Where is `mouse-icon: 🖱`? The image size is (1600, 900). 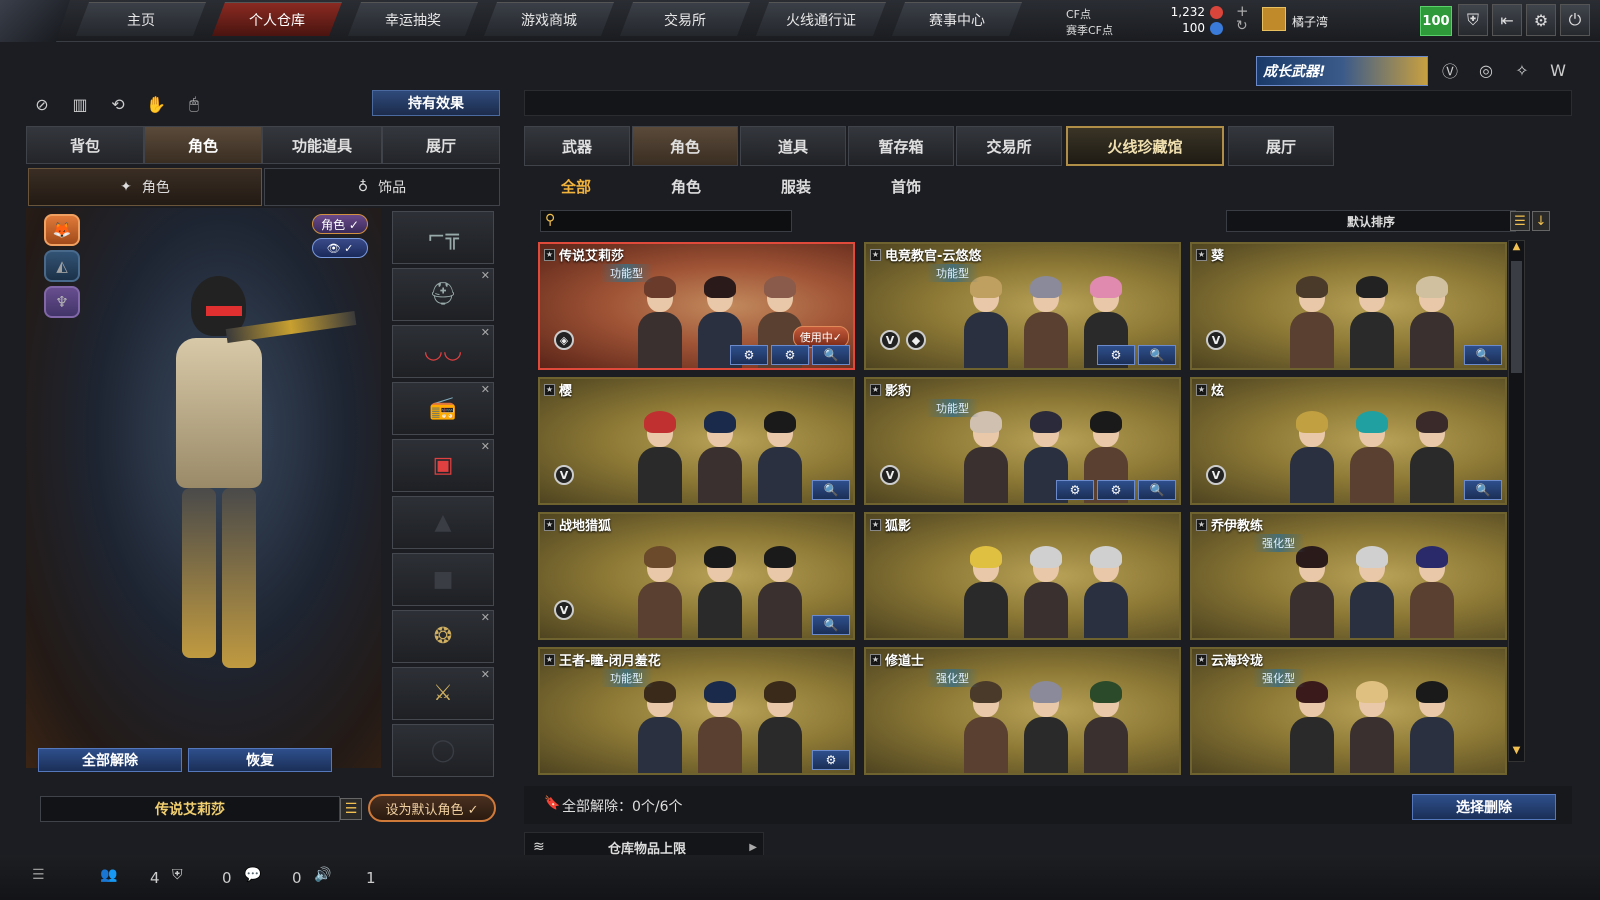
mouse-icon: 🖱 is located at coordinates (194, 104).